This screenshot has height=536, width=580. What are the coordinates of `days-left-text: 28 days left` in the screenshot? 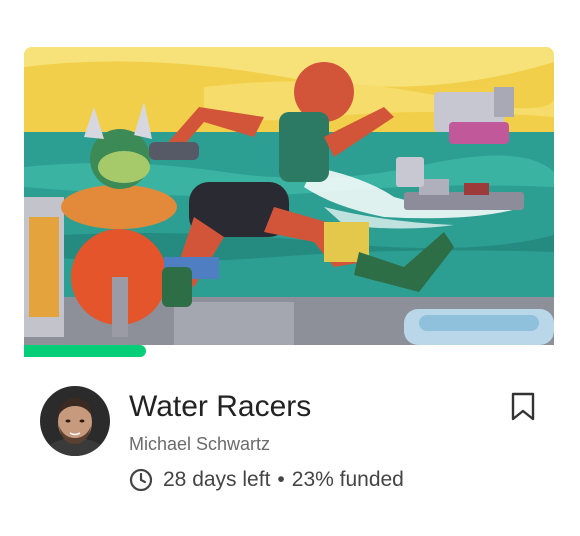 It's located at (217, 479).